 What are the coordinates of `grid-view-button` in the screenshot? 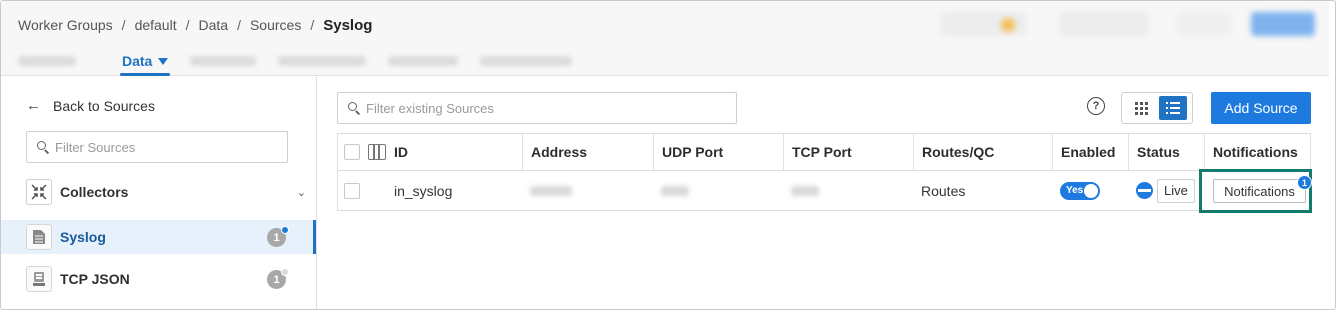 It's located at (1142, 108).